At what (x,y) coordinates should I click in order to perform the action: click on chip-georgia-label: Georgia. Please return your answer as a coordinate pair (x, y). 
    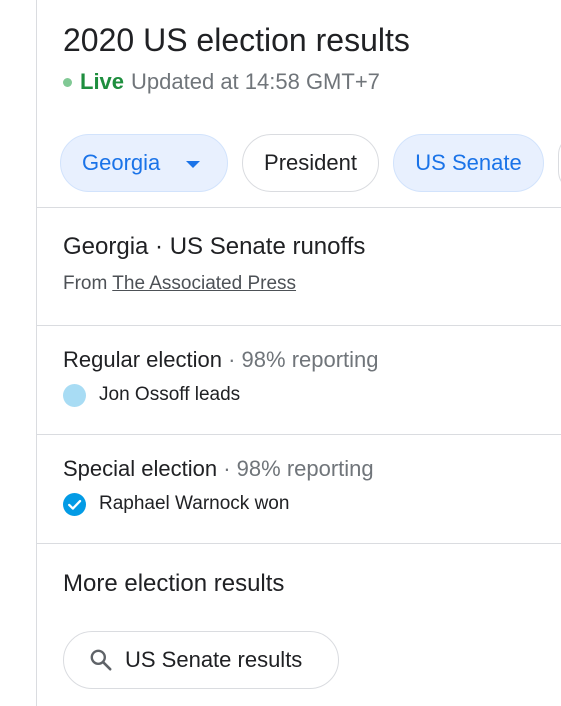
    Looking at the image, I should click on (121, 162).